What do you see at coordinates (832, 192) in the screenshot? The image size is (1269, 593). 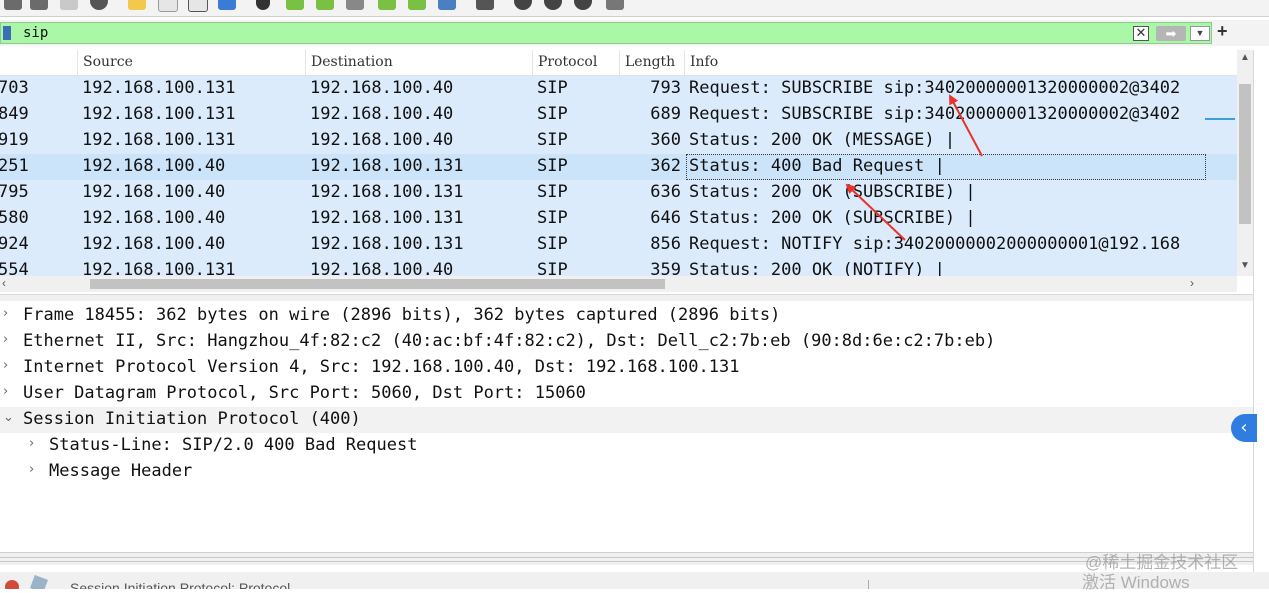 I see `packet-info: Status: 200 OK (SUBSCRIBE) |` at bounding box center [832, 192].